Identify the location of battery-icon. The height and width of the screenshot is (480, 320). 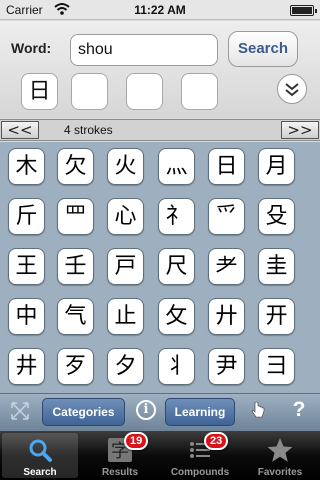
(303, 10).